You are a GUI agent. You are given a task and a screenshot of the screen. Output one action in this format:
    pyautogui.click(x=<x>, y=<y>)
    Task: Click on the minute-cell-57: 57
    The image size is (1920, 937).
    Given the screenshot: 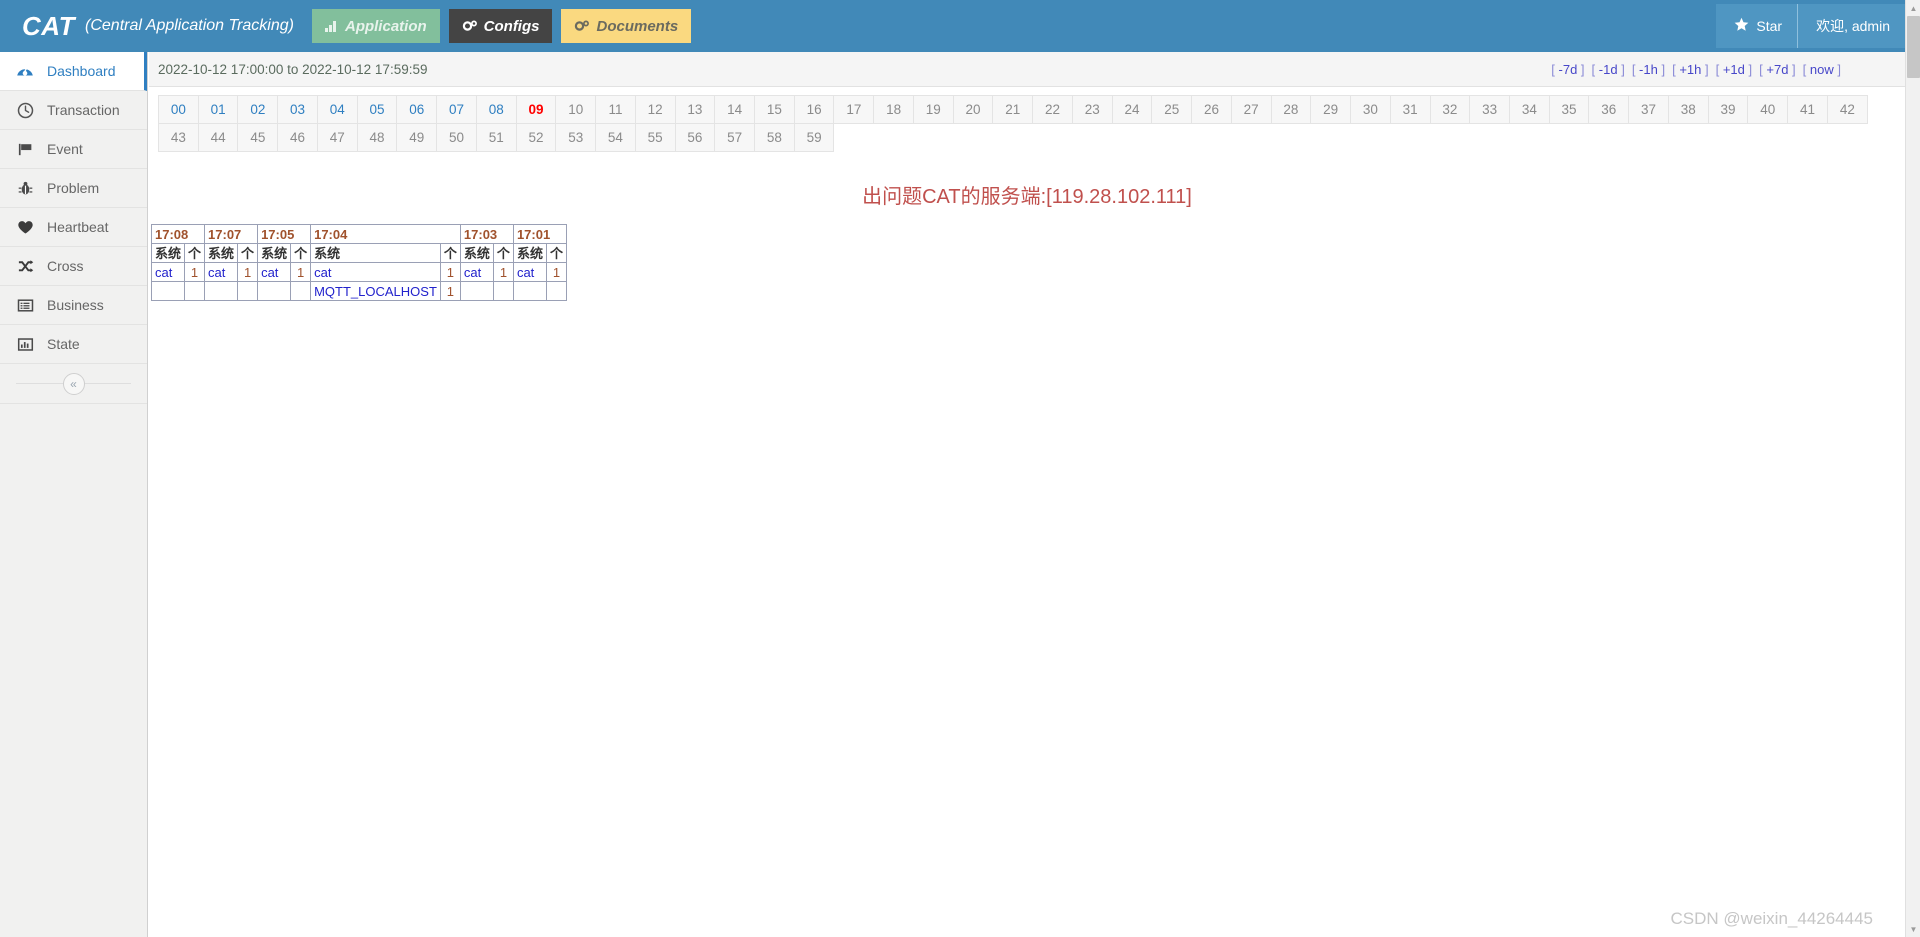 What is the action you would take?
    pyautogui.click(x=735, y=137)
    